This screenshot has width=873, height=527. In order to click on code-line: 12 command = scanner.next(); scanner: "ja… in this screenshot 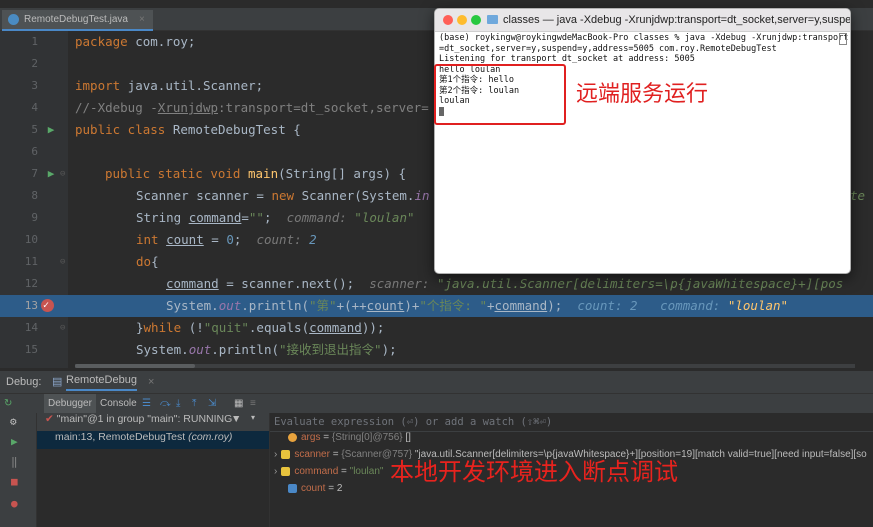, I will do `click(436, 284)`.